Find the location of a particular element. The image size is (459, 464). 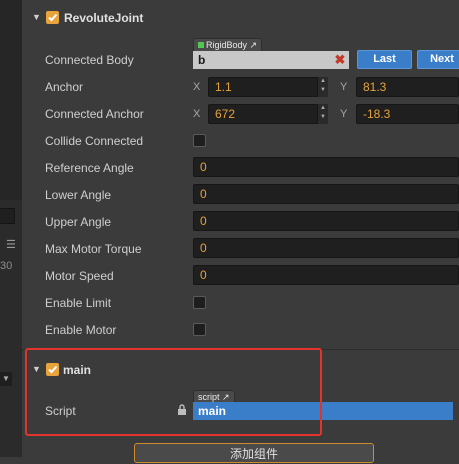

rigidbody-color-icon is located at coordinates (201, 45).